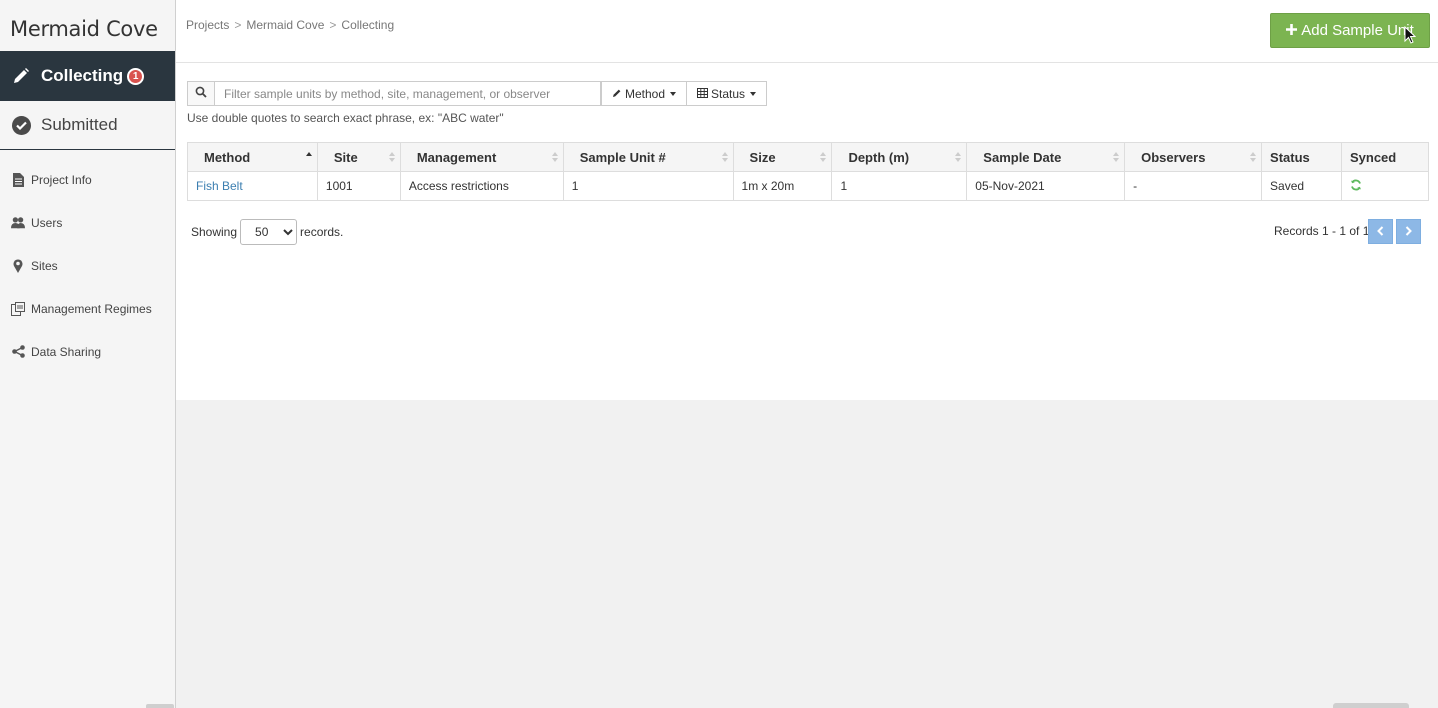 This screenshot has height=708, width=1438. I want to click on column-header-sample-date: Sample Date, so click(1046, 157).